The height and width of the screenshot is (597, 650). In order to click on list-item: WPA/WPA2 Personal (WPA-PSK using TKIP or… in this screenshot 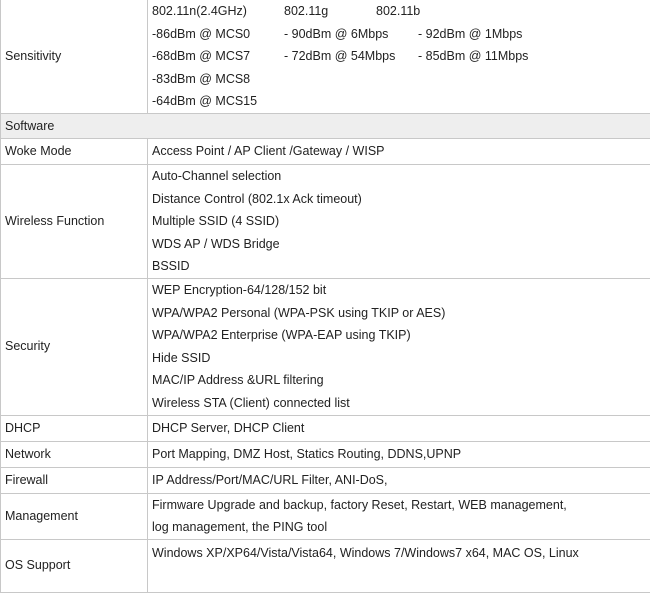, I will do `click(299, 312)`.